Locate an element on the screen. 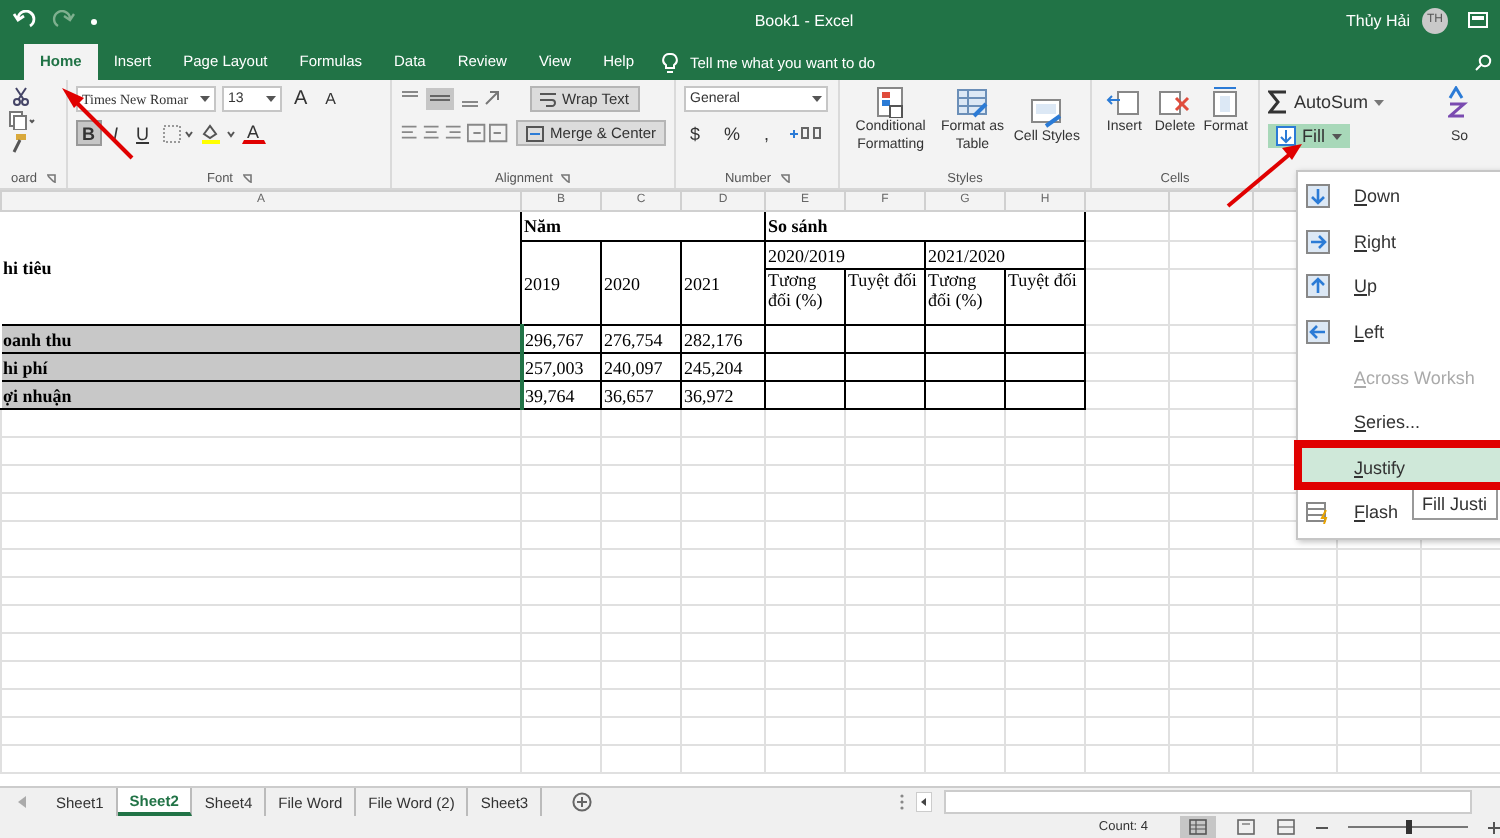 This screenshot has width=1500, height=838. menu-item: Down is located at coordinates (1353, 197).